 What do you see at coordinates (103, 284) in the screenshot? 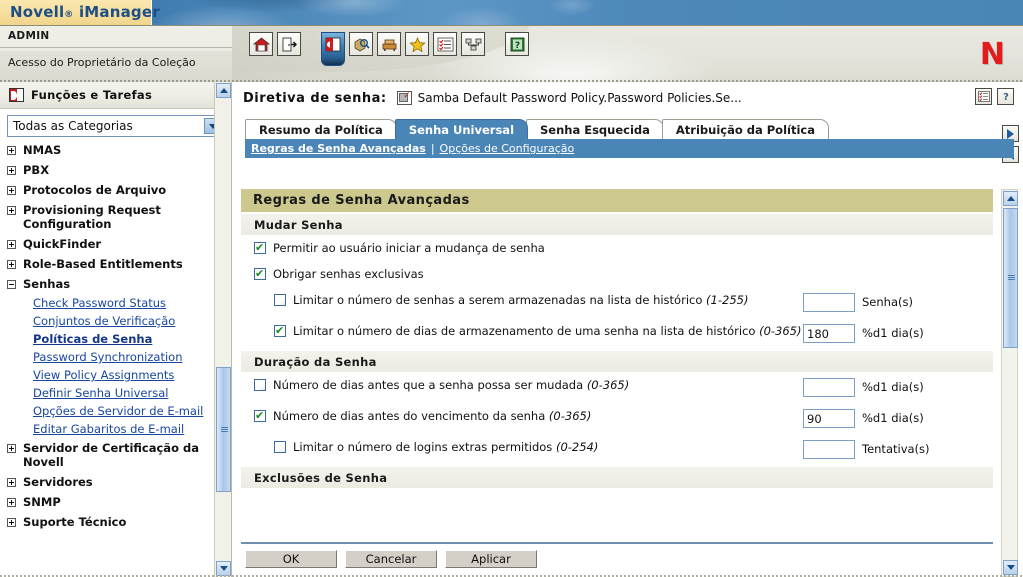
I see `sidebar-group-6: Senhas` at bounding box center [103, 284].